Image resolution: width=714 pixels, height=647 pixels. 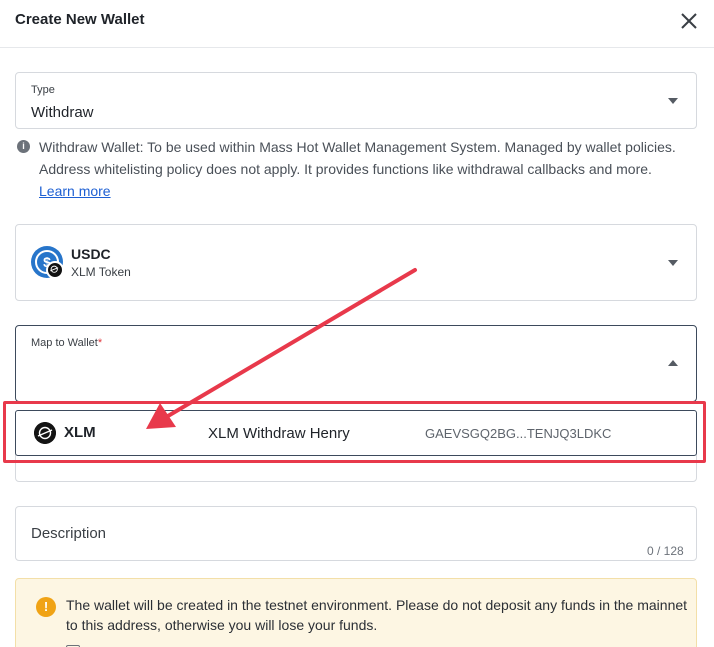 What do you see at coordinates (23, 146) in the screenshot?
I see `info-icon: i` at bounding box center [23, 146].